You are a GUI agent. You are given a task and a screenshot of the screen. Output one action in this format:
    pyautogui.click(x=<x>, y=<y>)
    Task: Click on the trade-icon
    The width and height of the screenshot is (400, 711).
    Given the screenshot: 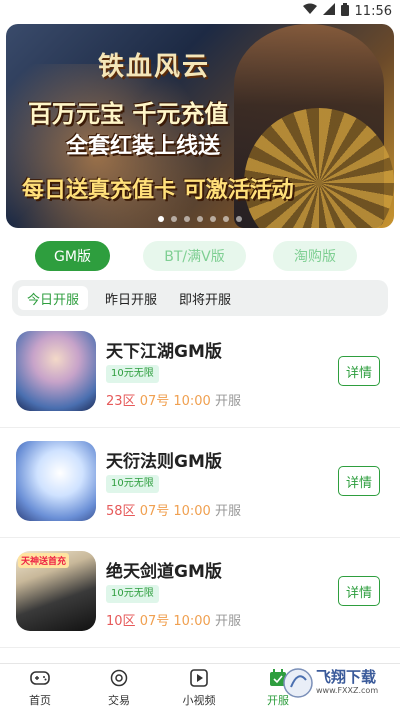 What is the action you would take?
    pyautogui.click(x=119, y=678)
    